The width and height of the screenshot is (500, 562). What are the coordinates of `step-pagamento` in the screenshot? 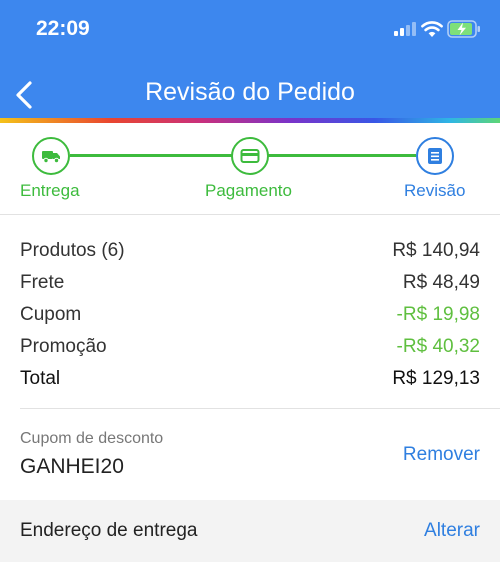 It's located at (250, 156).